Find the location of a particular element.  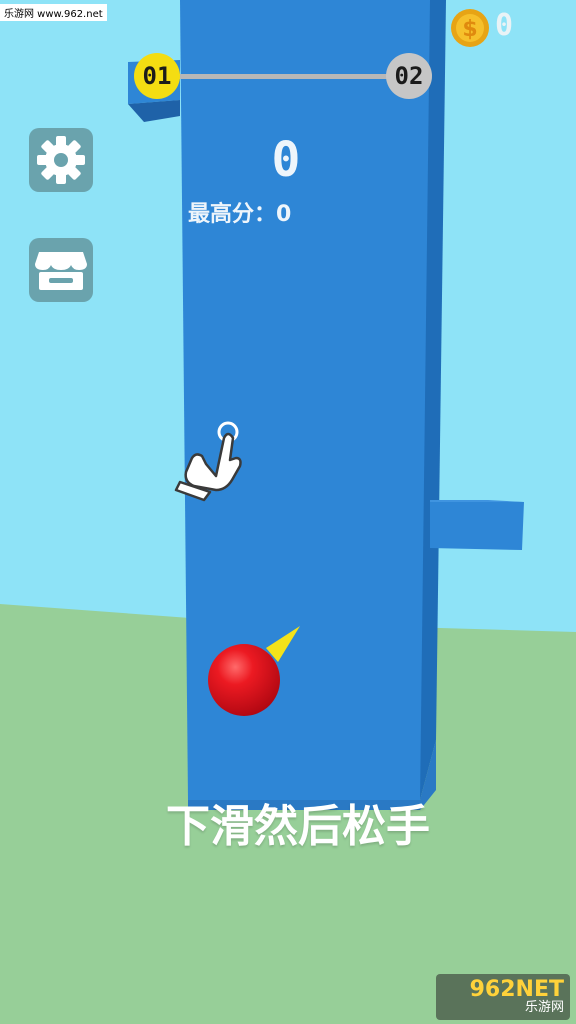

coin-count: 0 is located at coordinates (504, 25).